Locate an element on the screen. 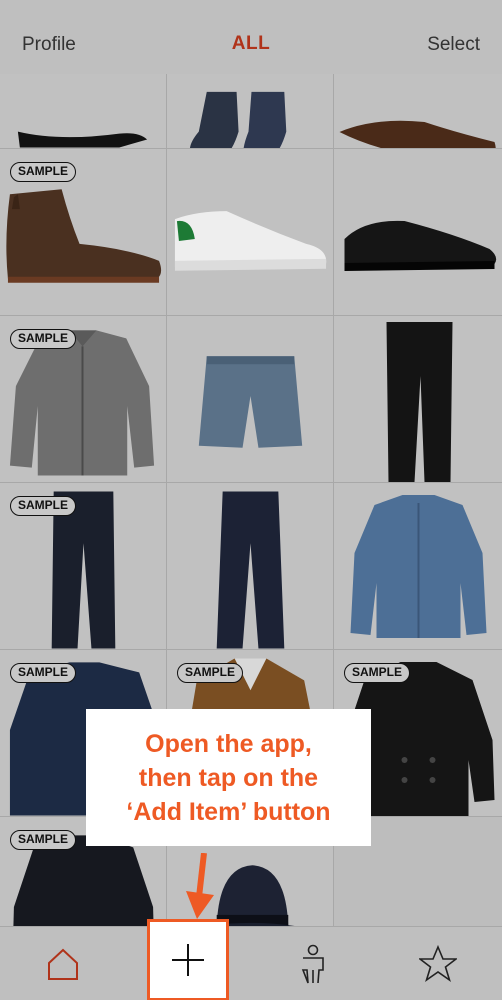 The image size is (502, 1000). tab-outfits is located at coordinates (313, 963).